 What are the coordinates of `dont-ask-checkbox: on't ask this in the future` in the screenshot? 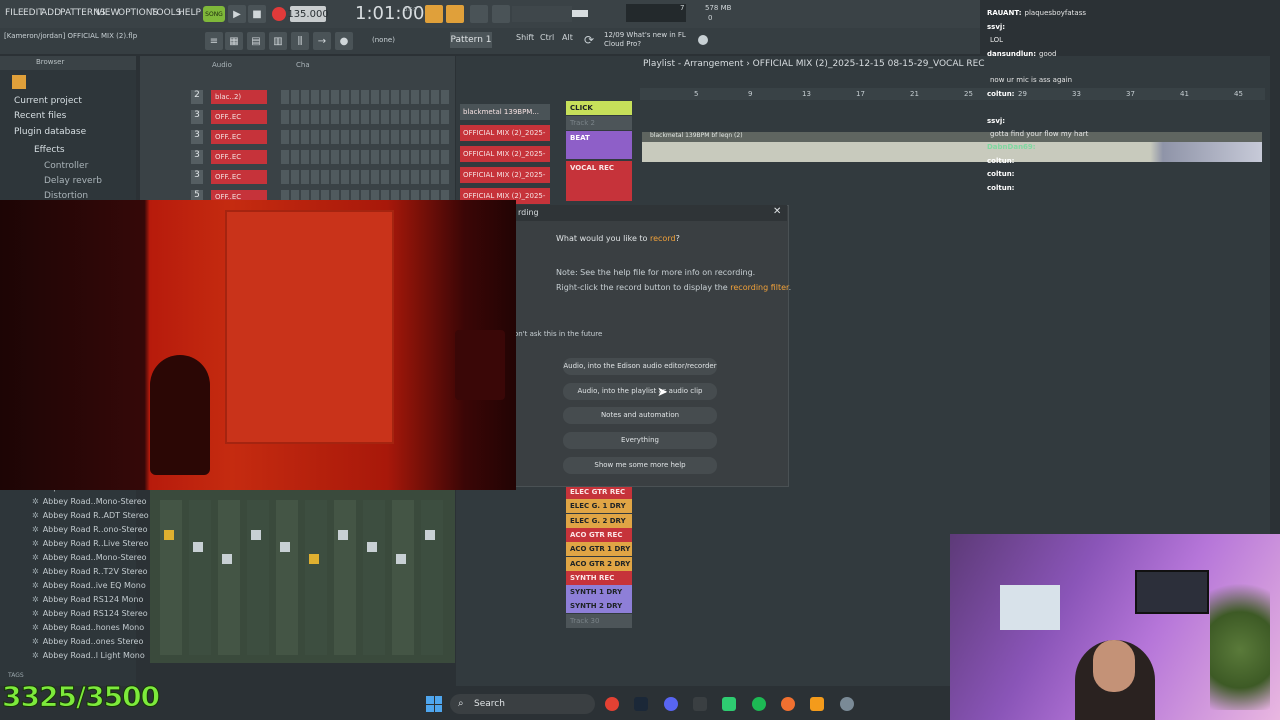 It's located at (558, 334).